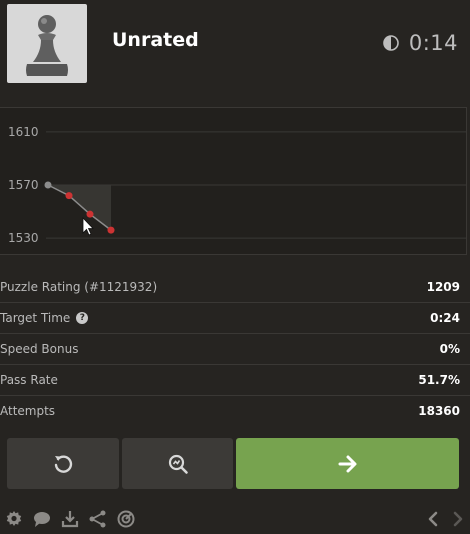 The width and height of the screenshot is (470, 534). I want to click on y-tick-label: 1570, so click(23, 185).